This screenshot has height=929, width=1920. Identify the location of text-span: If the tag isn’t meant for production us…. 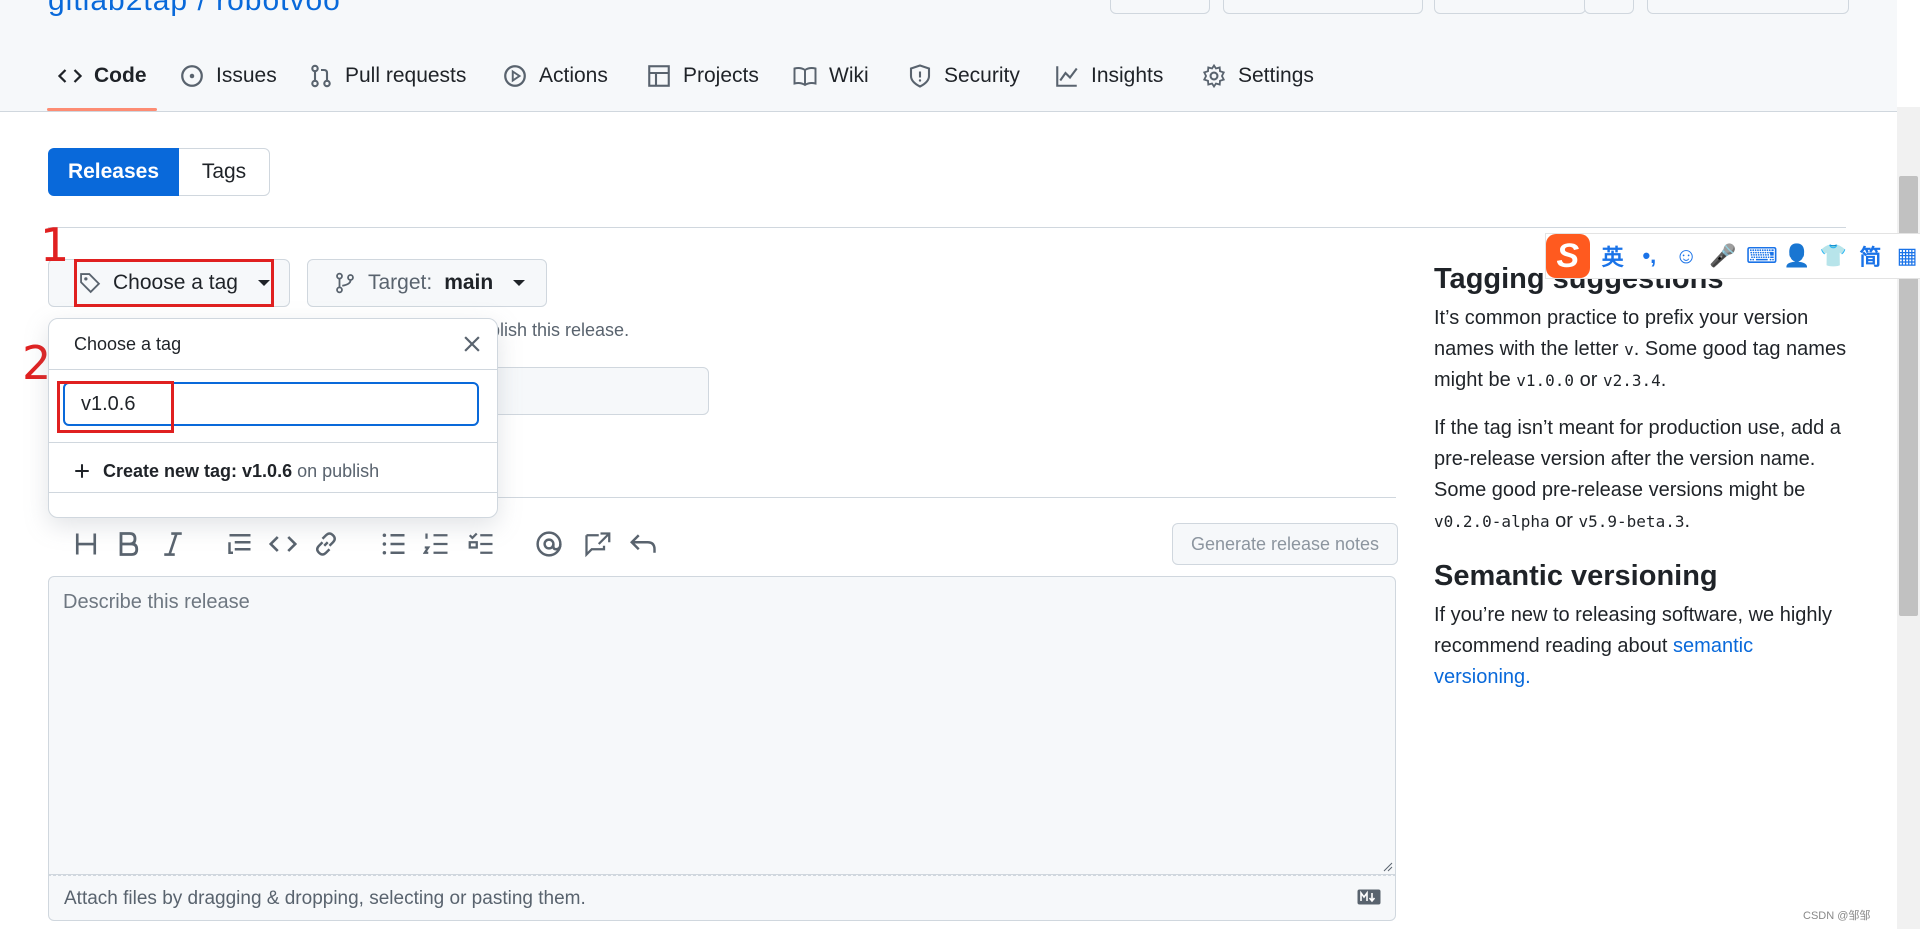
(1637, 459).